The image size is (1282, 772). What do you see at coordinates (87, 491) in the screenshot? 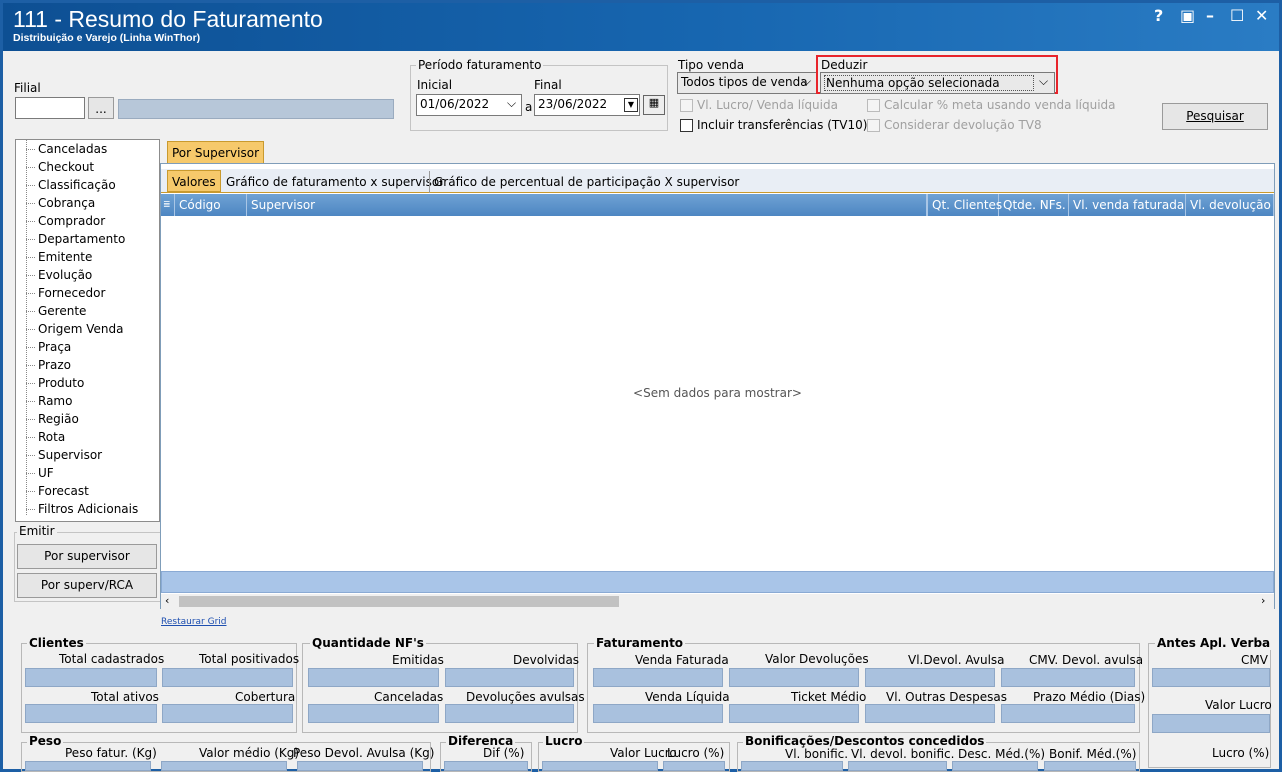
I see `tree-item-forecast: Forecast` at bounding box center [87, 491].